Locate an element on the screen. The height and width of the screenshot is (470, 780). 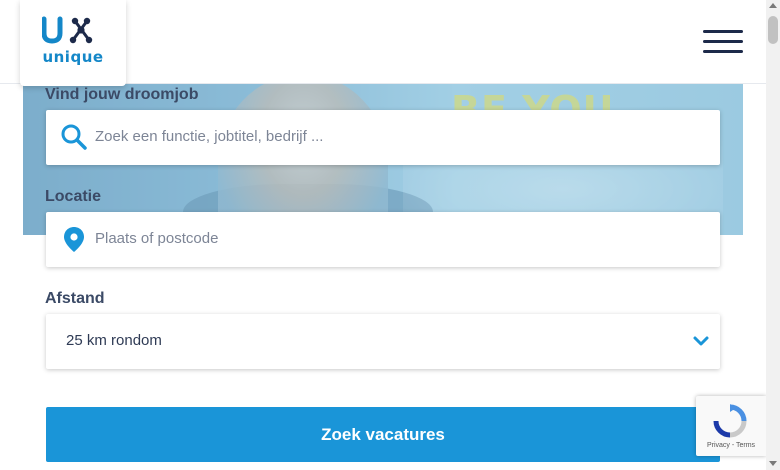
search-vacancies-button: Zoek vacatures is located at coordinates (383, 434).